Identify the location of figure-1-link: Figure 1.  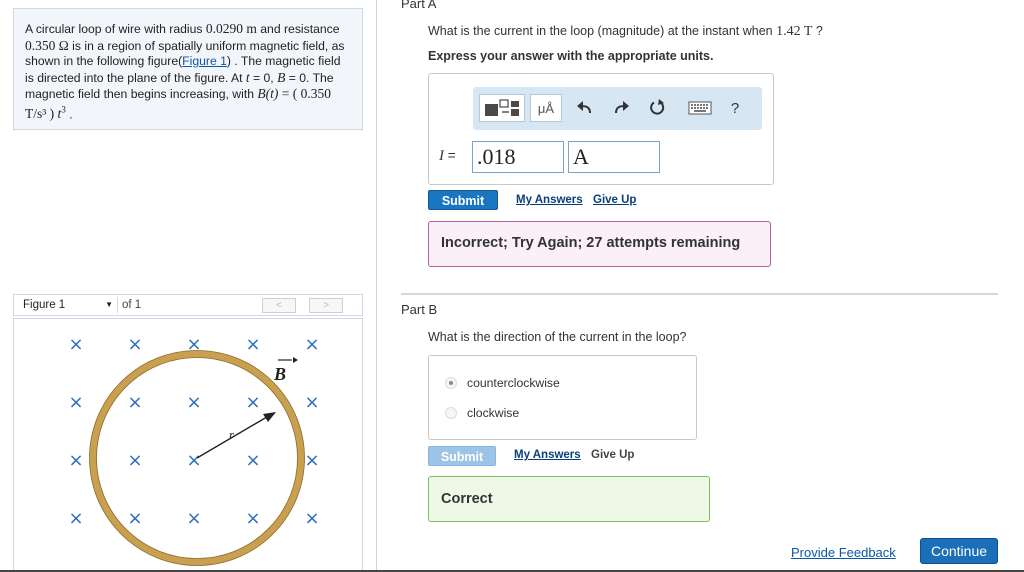
(204, 61).